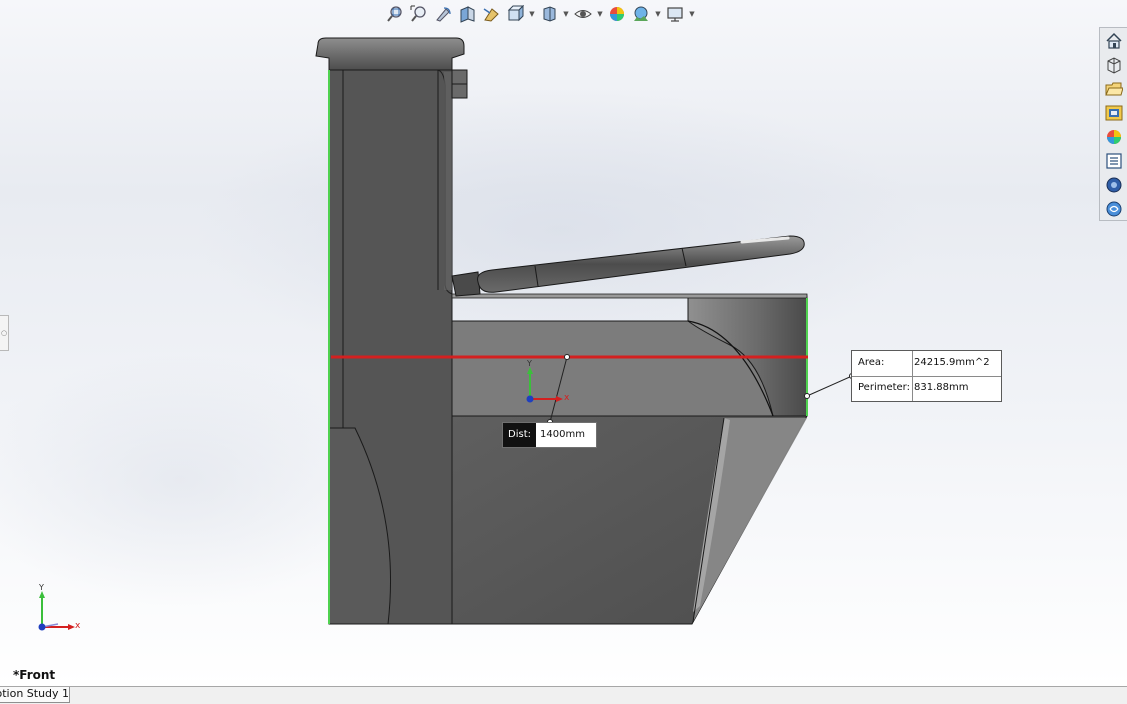  I want to click on view-settings-button, so click(675, 14).